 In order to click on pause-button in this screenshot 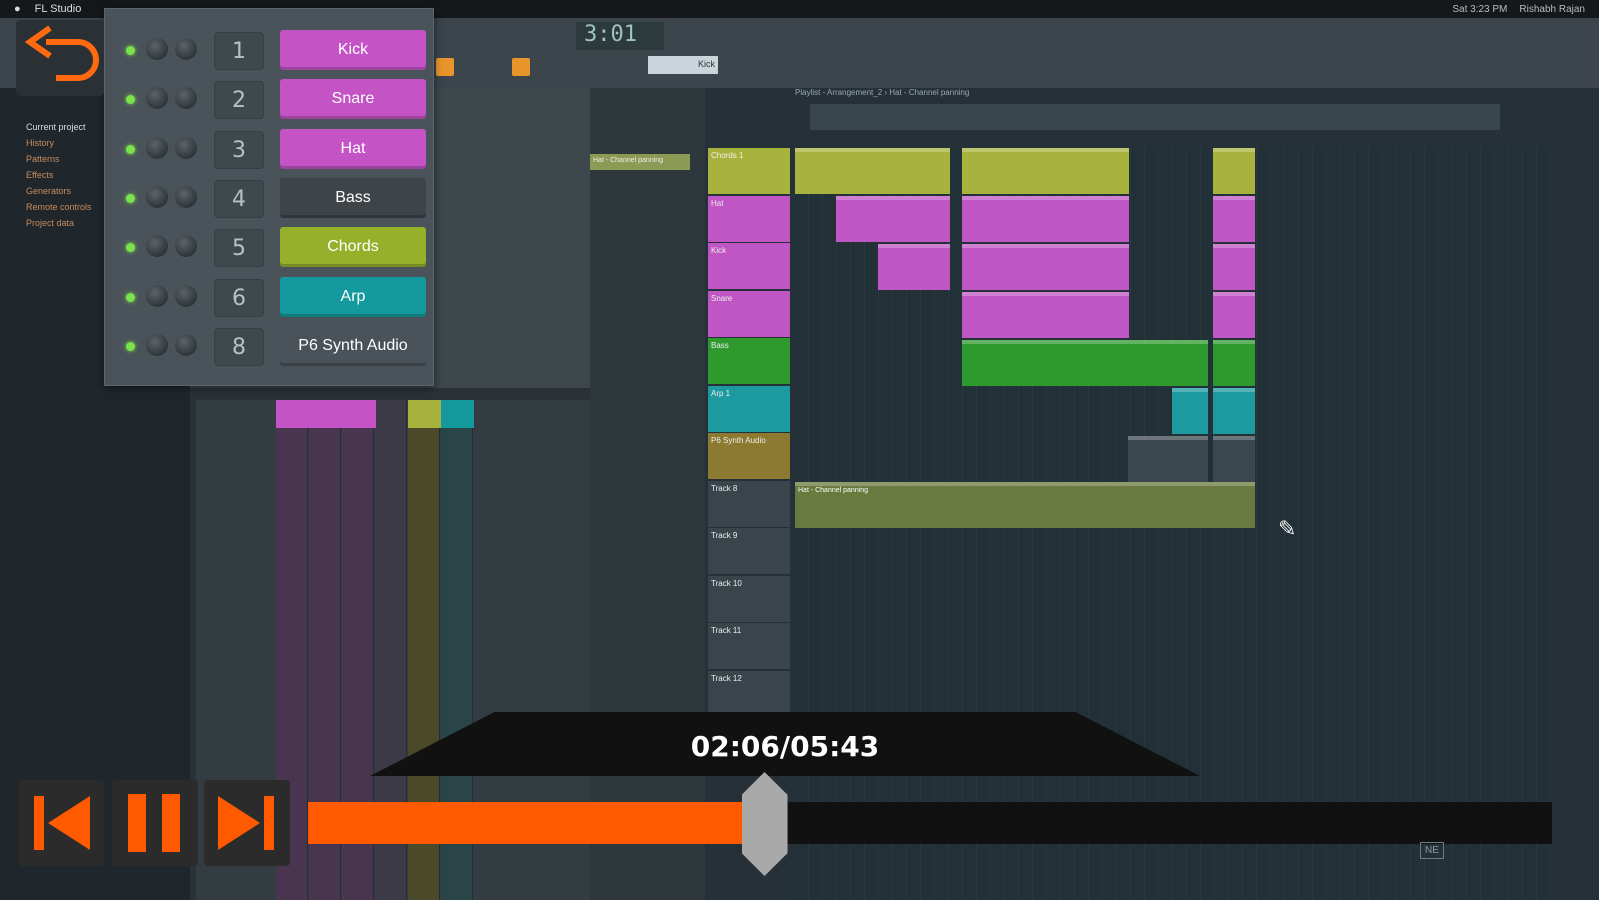, I will do `click(155, 823)`.